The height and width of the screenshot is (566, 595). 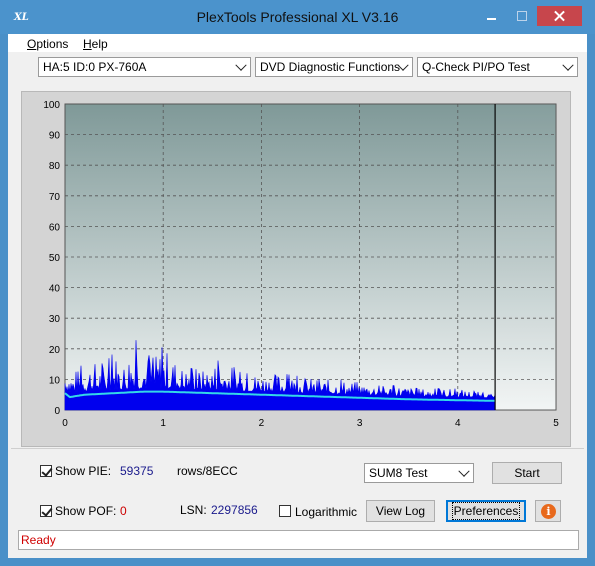 I want to click on test-select-value: Q-Check PI/PO Test, so click(x=476, y=67).